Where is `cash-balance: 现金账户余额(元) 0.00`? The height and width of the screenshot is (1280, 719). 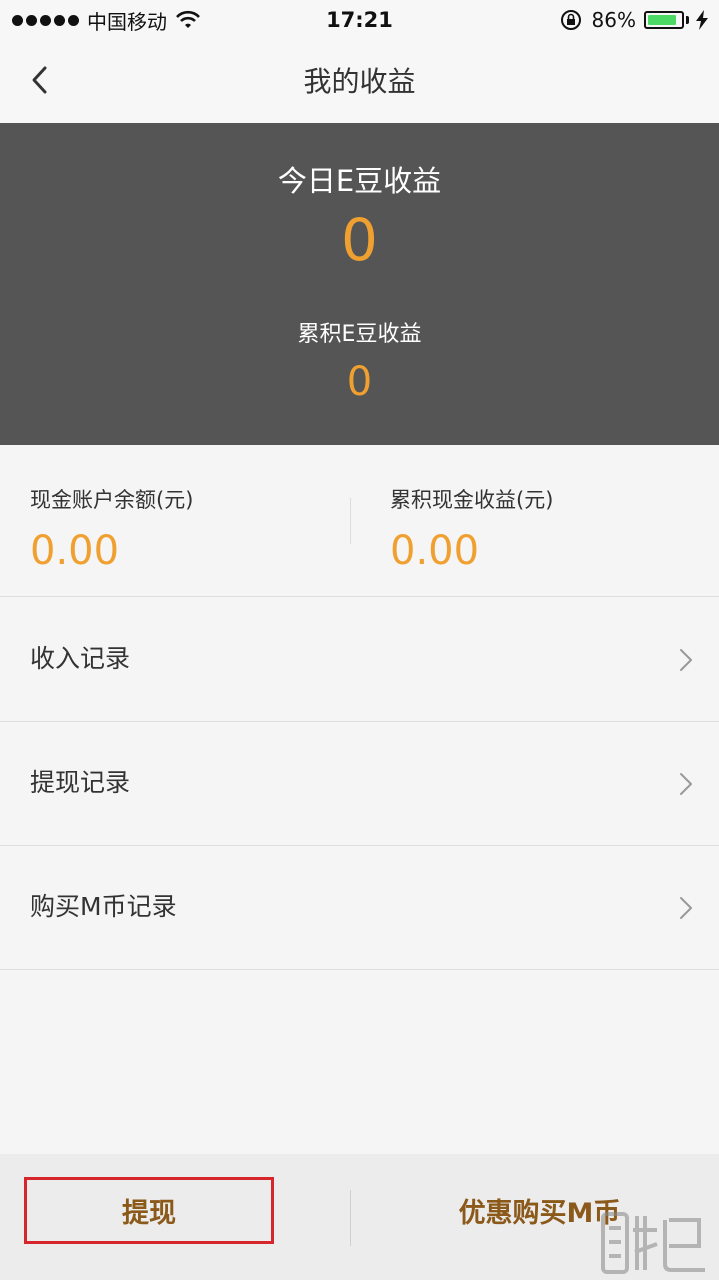 cash-balance: 现金账户余额(元) 0.00 is located at coordinates (180, 521).